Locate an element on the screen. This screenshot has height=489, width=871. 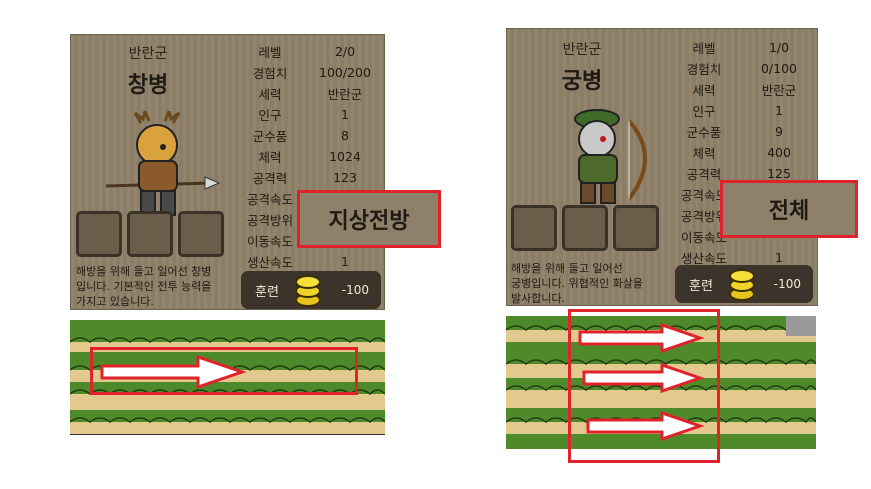
spearman-character-icon is located at coordinates (163, 163).